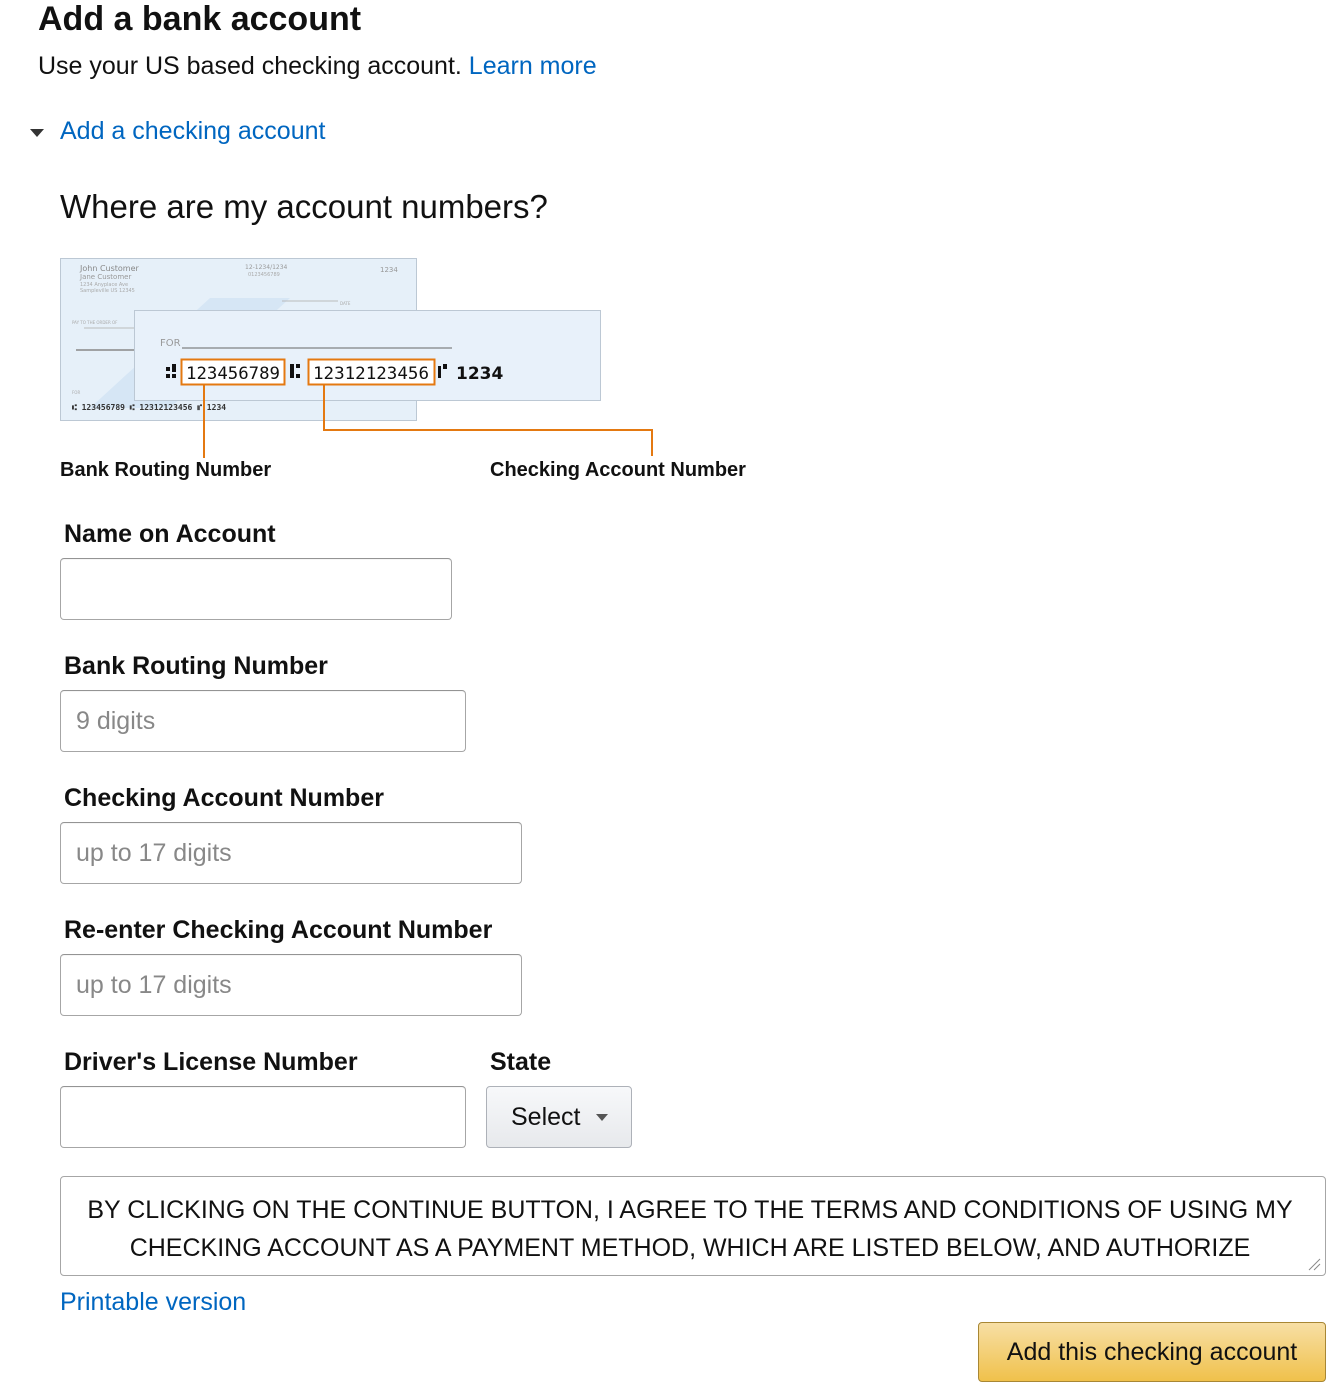 The image size is (1344, 1382). Describe the element at coordinates (546, 1116) in the screenshot. I see `state-select-value: Select` at that location.